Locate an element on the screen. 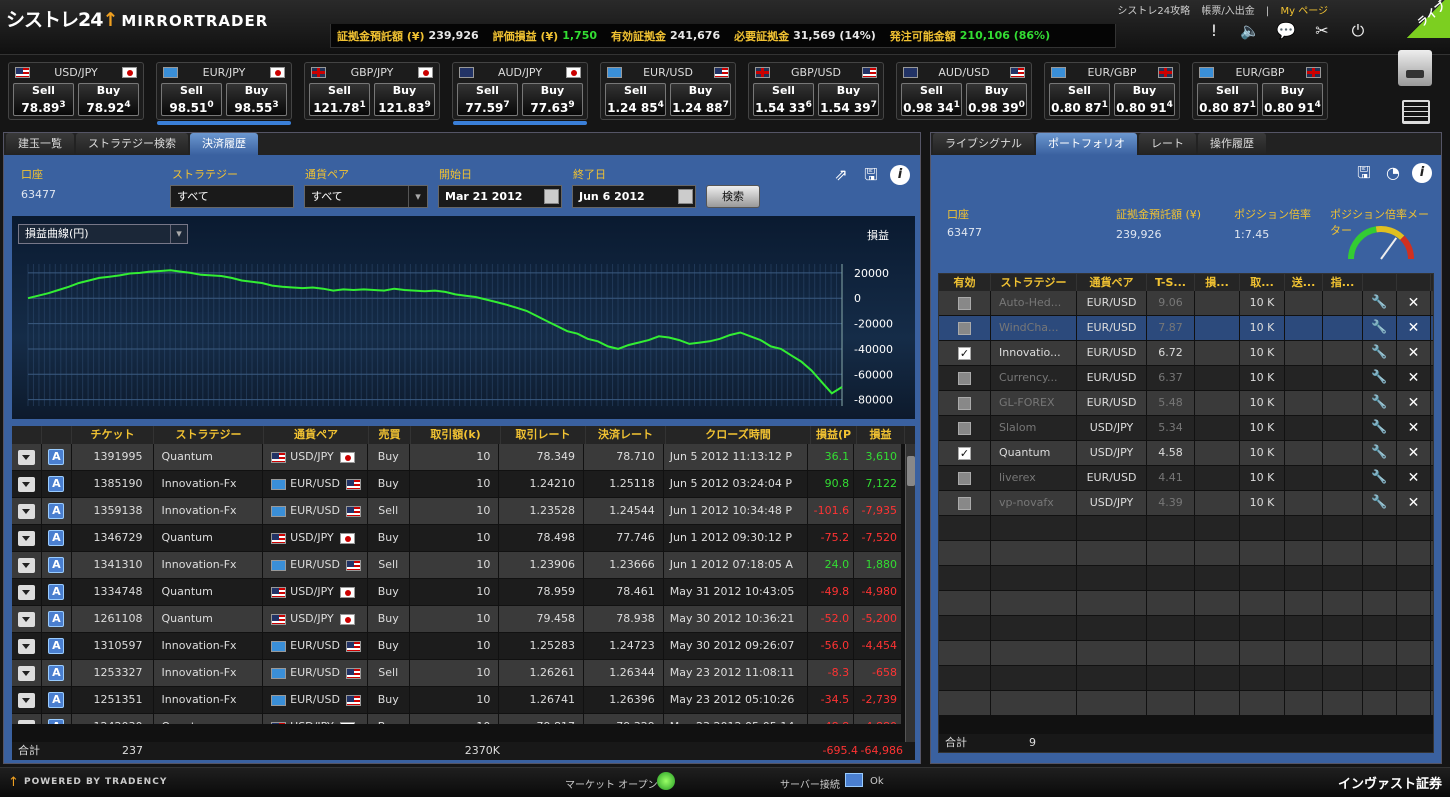 The height and width of the screenshot is (797, 1450). portfolio-row: ✓ Innovatio... EUR/USD 6.72 10 K 🔧 ✕ is located at coordinates (1186, 353).